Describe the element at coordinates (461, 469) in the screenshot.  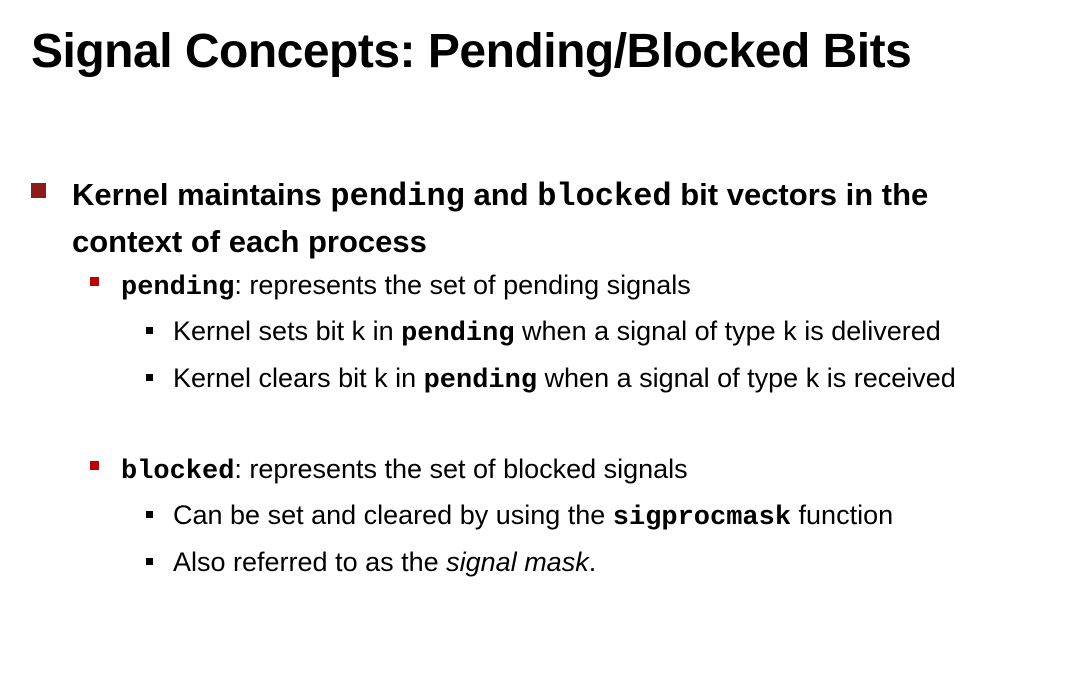
I see `blocked-description: : represents the set of blocked signals` at that location.